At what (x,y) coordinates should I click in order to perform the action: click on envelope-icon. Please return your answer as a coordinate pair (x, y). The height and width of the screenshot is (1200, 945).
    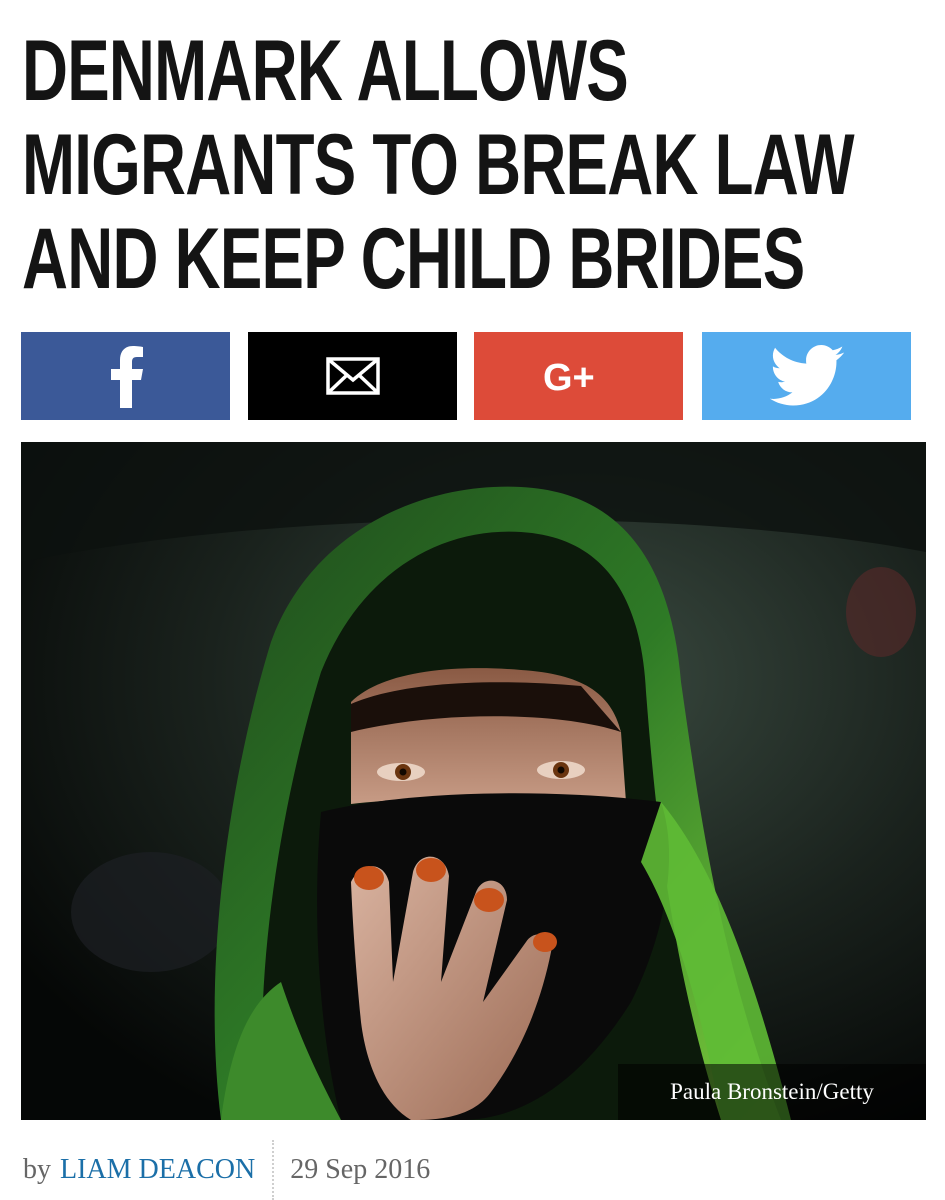
    Looking at the image, I should click on (352, 376).